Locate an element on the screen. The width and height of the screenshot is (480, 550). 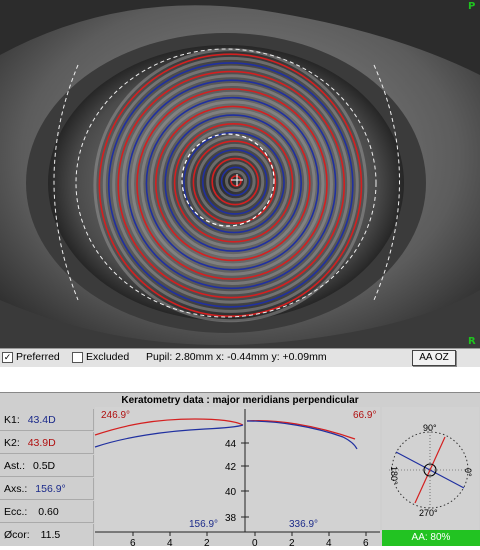
polar-label-0: 0° is located at coordinates (468, 472).